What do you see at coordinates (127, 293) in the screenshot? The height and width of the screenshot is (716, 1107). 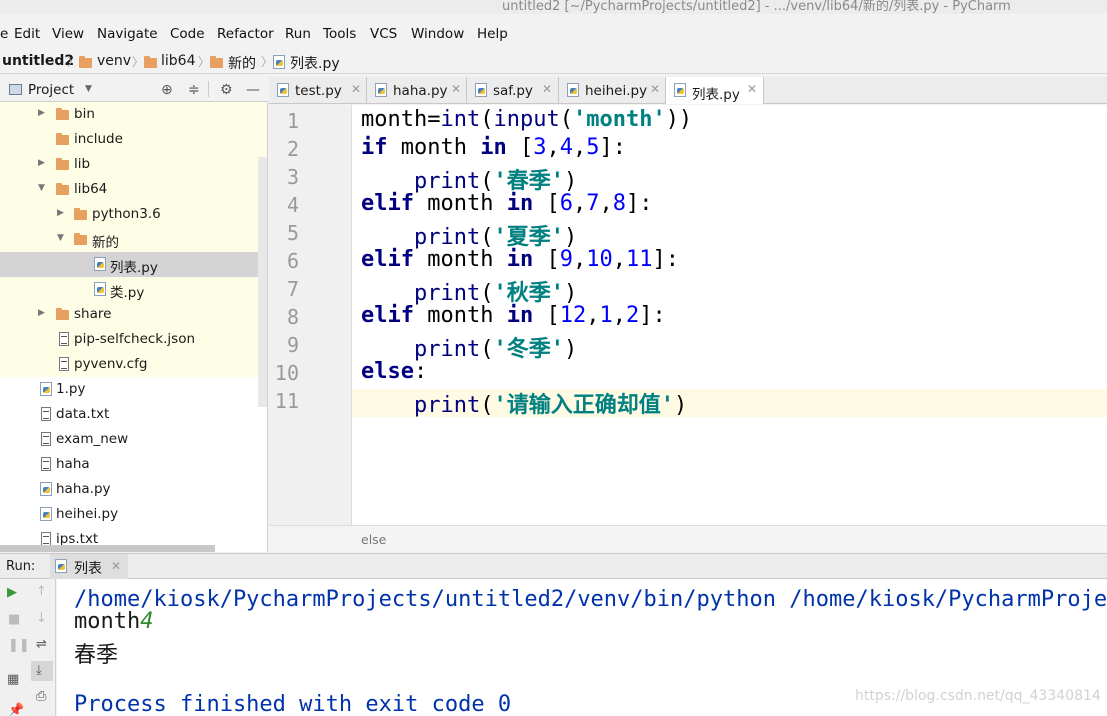 I see `tree-item-label: 类.py` at bounding box center [127, 293].